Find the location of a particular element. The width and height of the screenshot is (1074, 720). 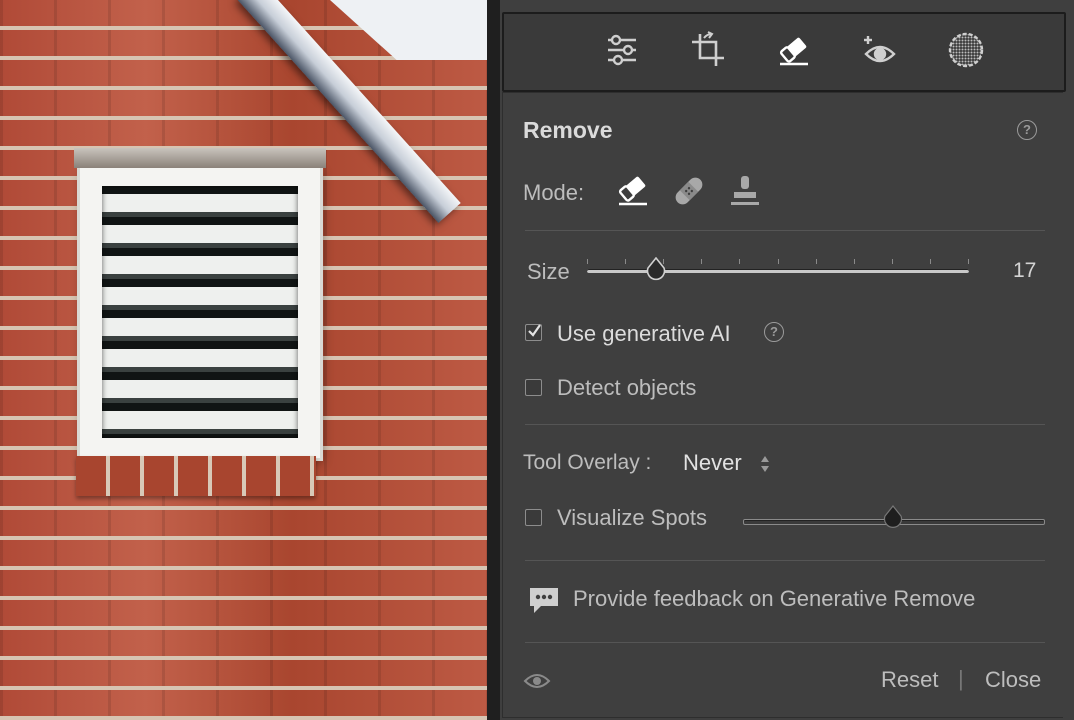

size-label: Size is located at coordinates (548, 271).